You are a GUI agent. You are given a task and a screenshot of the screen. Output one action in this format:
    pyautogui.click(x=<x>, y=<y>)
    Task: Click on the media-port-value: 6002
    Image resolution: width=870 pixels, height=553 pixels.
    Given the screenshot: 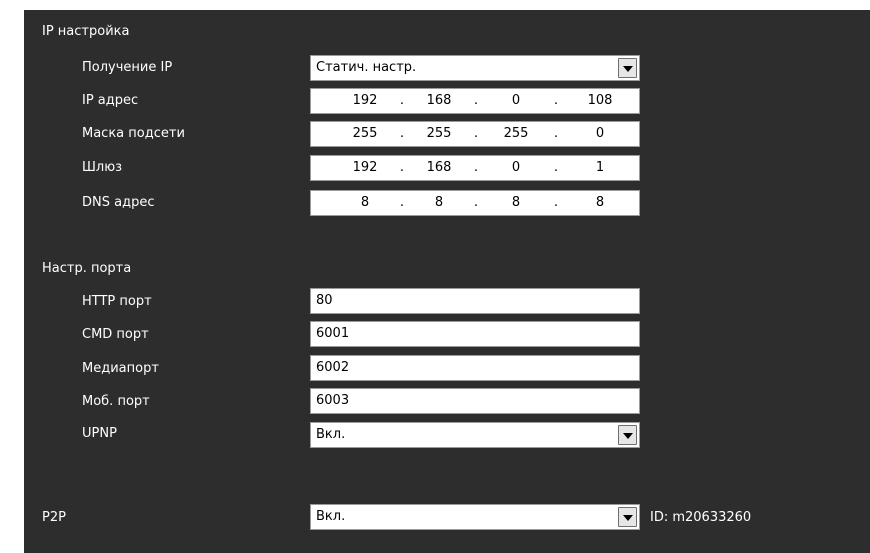 What is the action you would take?
    pyautogui.click(x=333, y=367)
    